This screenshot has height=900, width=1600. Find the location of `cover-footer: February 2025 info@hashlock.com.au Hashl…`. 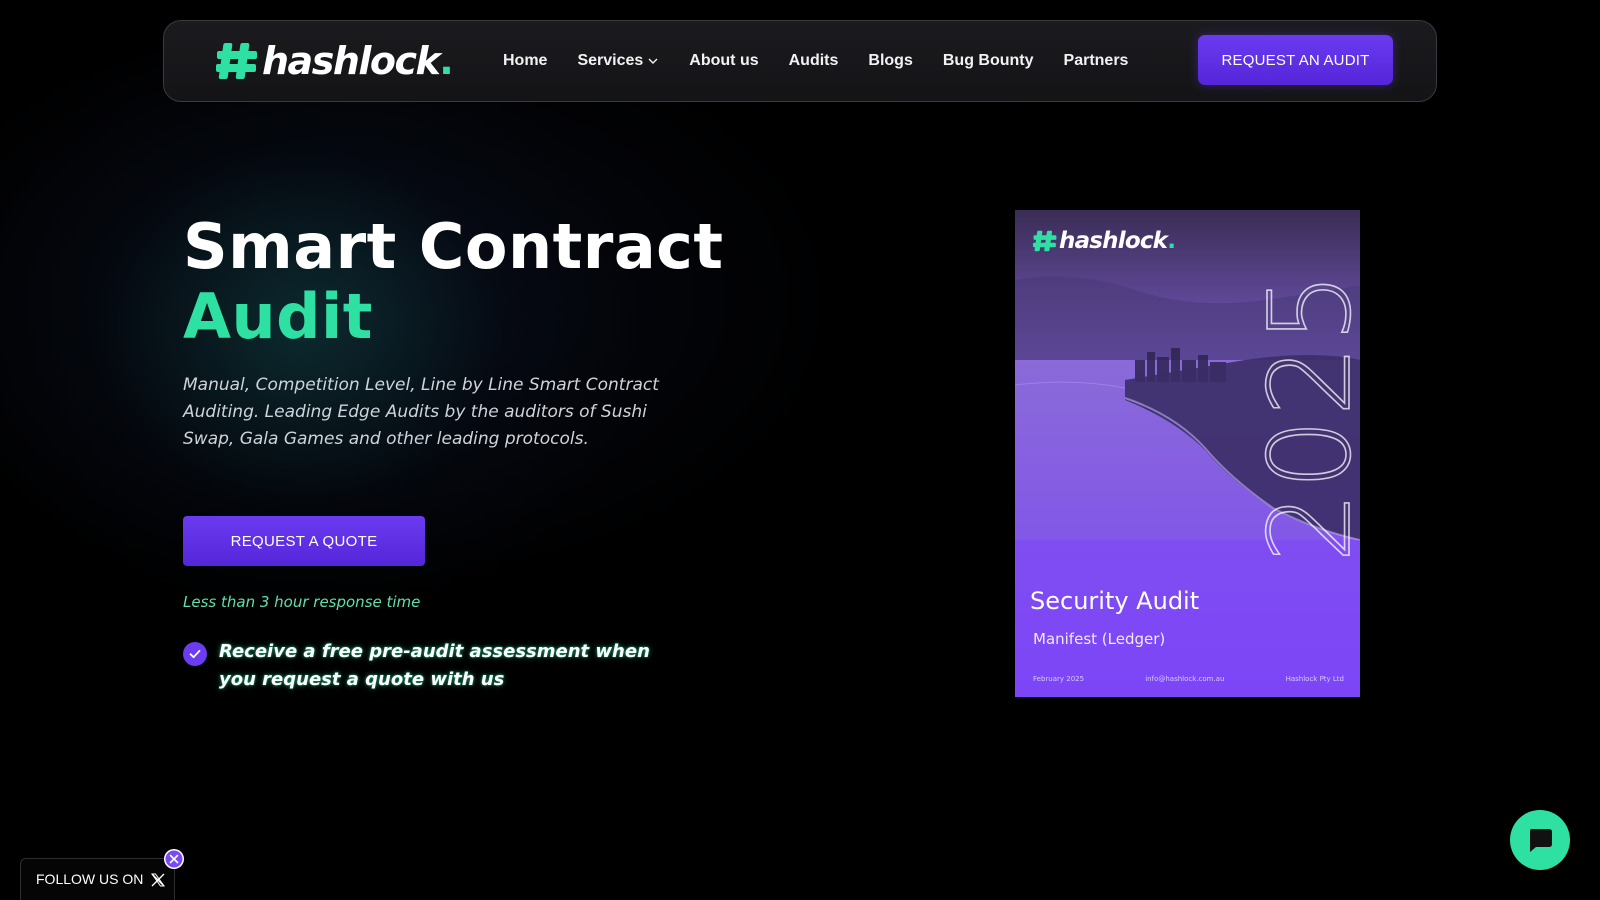

cover-footer: February 2025 info@hashlock.com.au Hashl… is located at coordinates (1188, 679).